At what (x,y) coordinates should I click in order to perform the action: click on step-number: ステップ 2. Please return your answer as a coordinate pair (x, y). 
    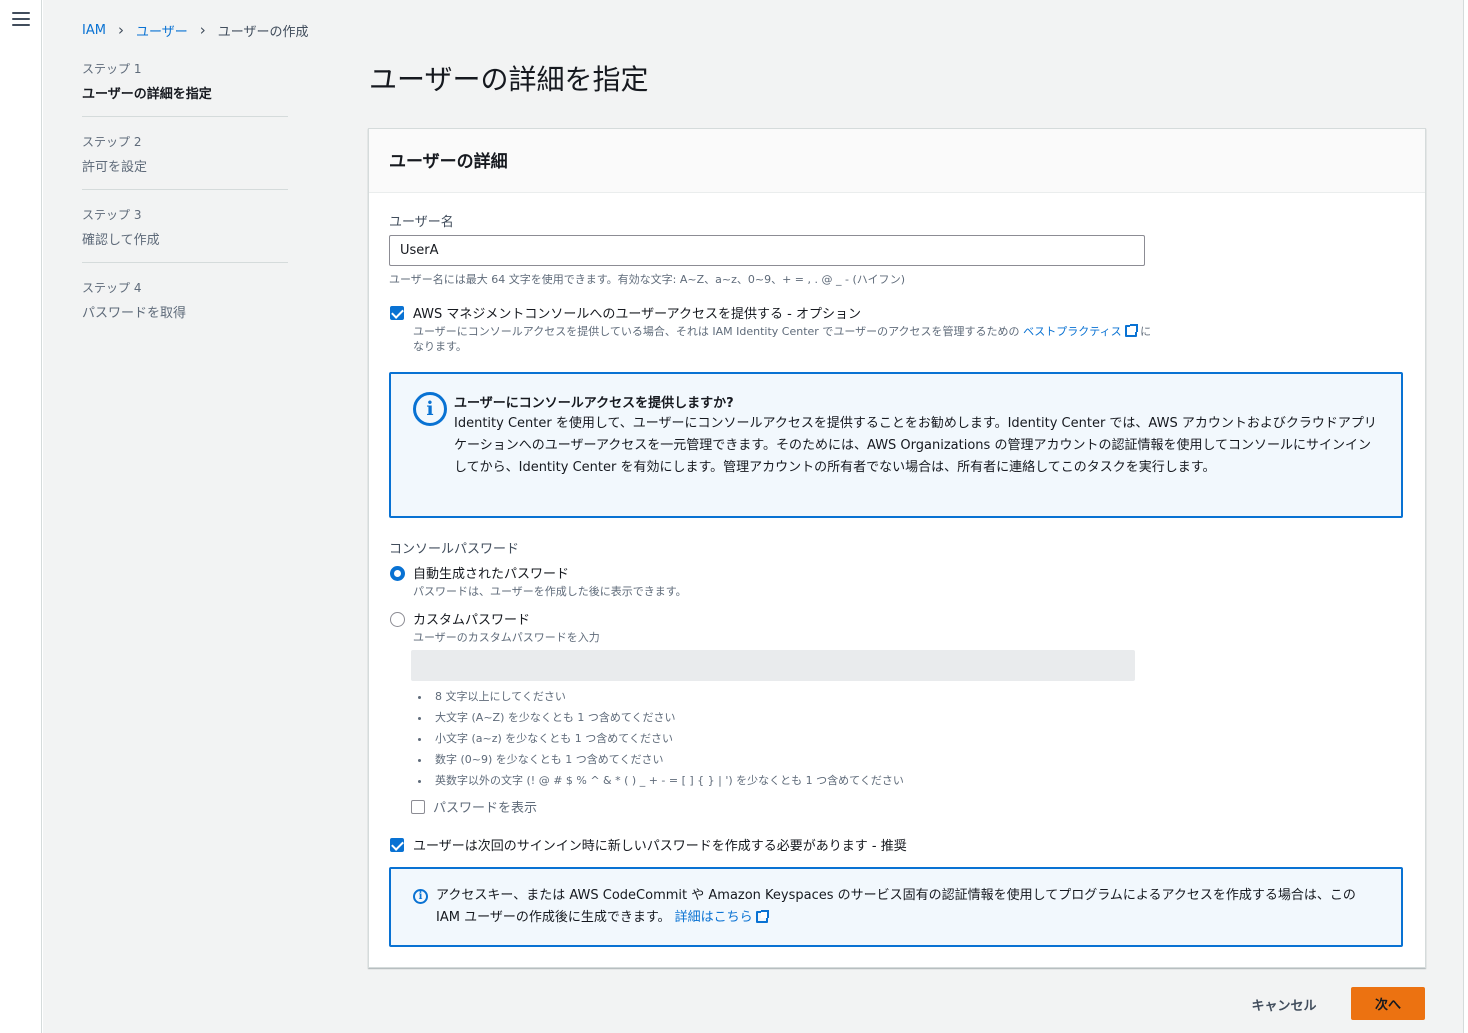
    Looking at the image, I should click on (112, 142).